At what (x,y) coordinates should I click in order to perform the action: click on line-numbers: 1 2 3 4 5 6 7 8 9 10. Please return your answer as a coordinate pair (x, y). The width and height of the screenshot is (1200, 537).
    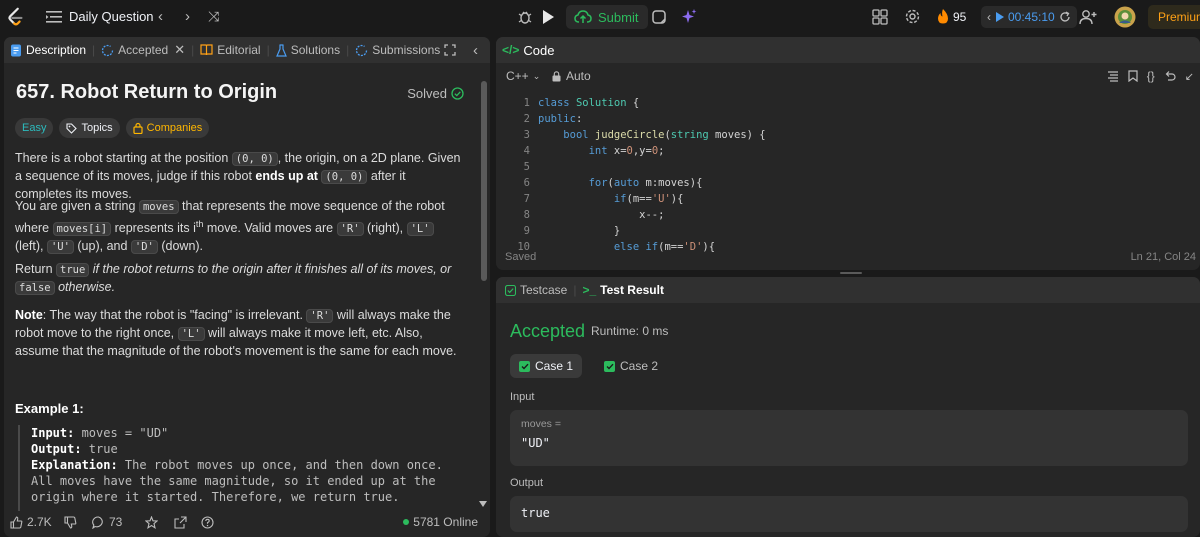
    Looking at the image, I should click on (523, 175).